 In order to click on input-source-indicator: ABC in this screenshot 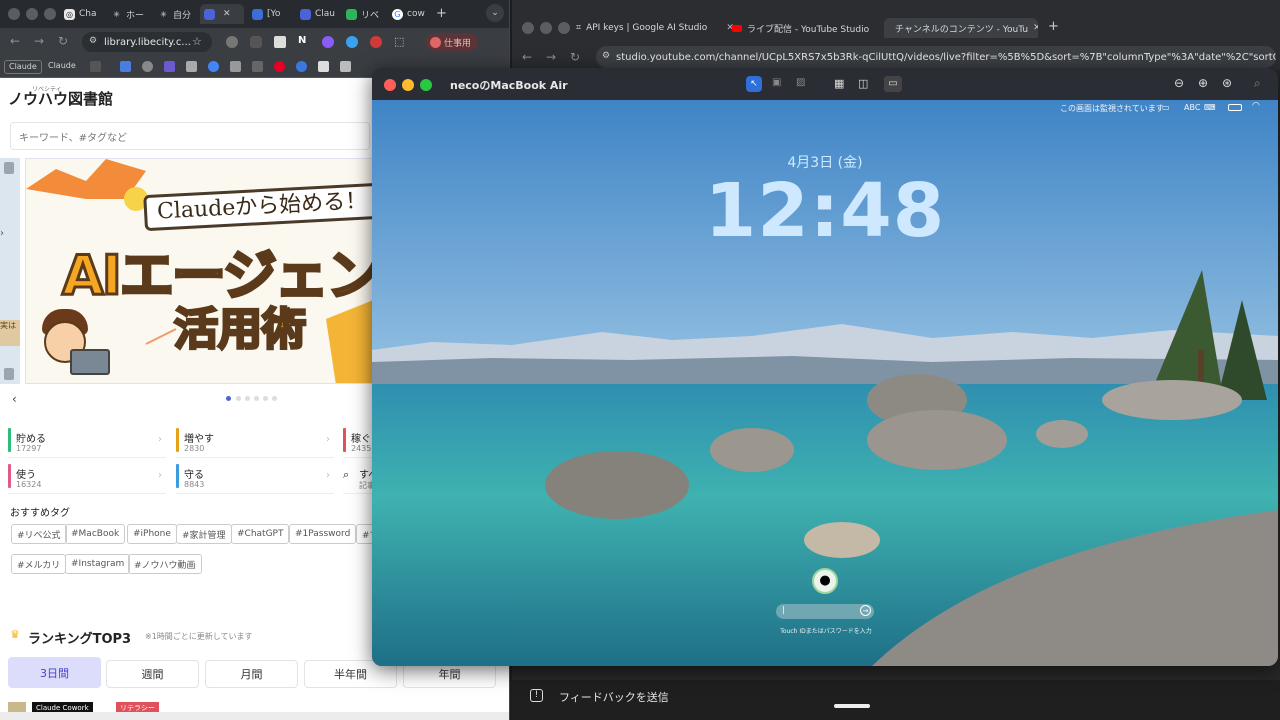, I will do `click(1192, 107)`.